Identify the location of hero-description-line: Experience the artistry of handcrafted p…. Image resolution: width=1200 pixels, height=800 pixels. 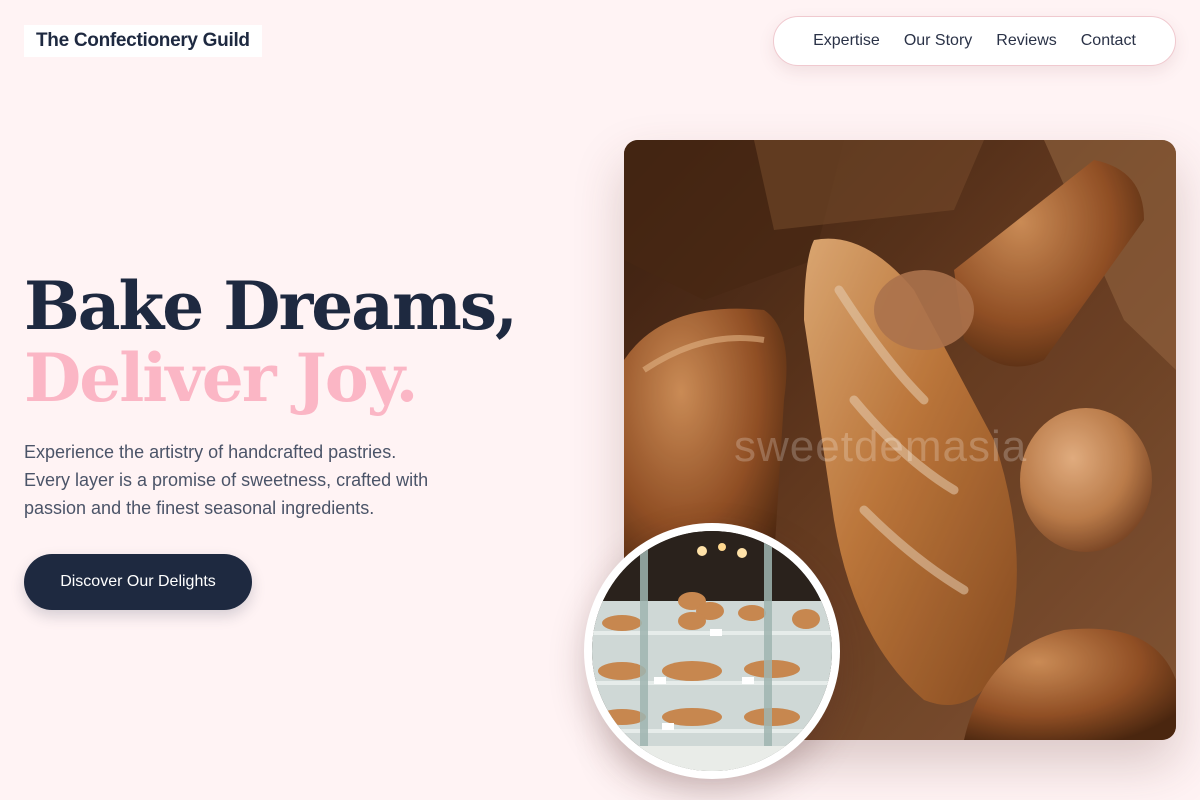
(210, 452).